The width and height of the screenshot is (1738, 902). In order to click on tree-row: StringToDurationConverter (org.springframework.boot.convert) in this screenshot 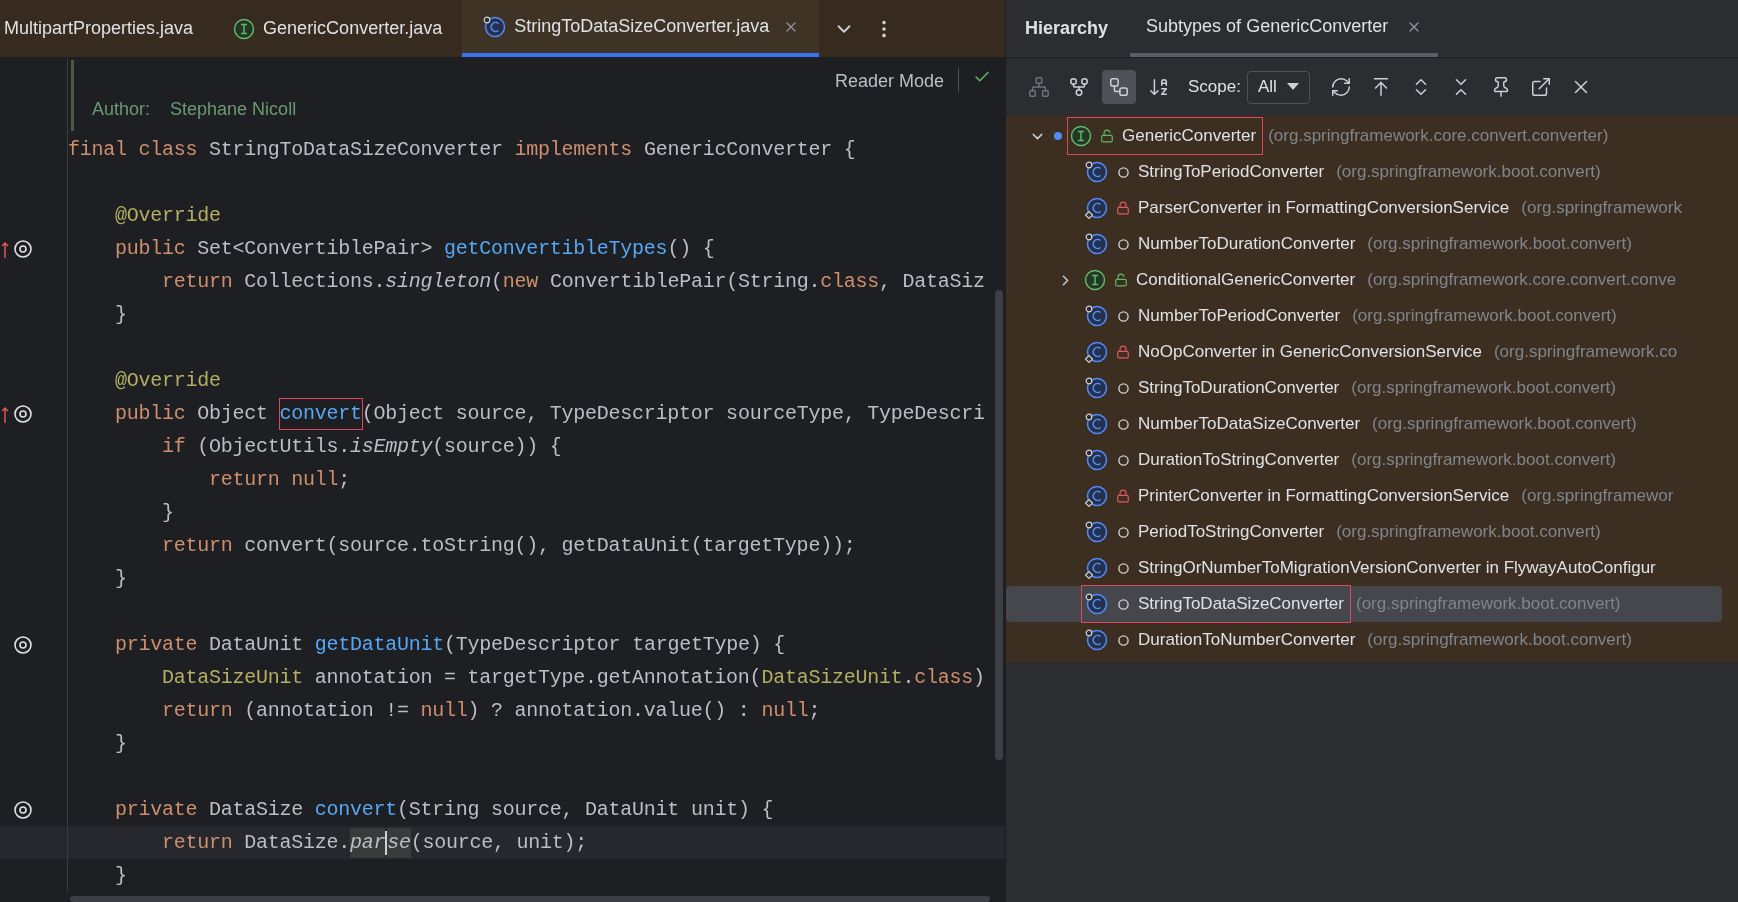, I will do `click(1364, 388)`.